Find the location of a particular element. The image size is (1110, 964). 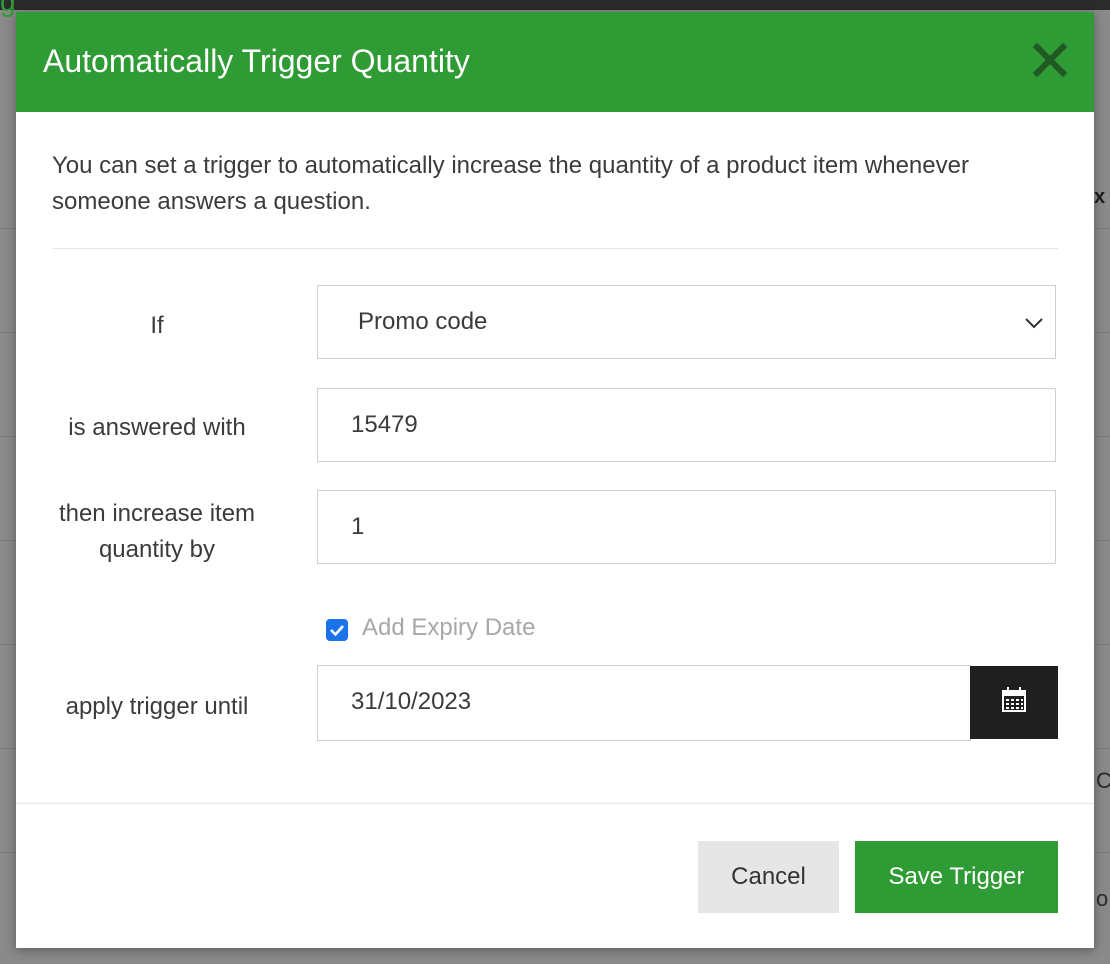

answered-label: is answered with is located at coordinates (157, 427).